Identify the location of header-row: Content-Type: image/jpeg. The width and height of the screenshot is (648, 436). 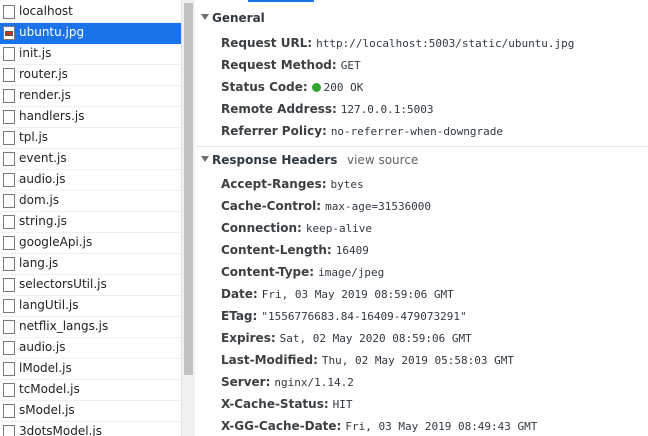
(302, 274).